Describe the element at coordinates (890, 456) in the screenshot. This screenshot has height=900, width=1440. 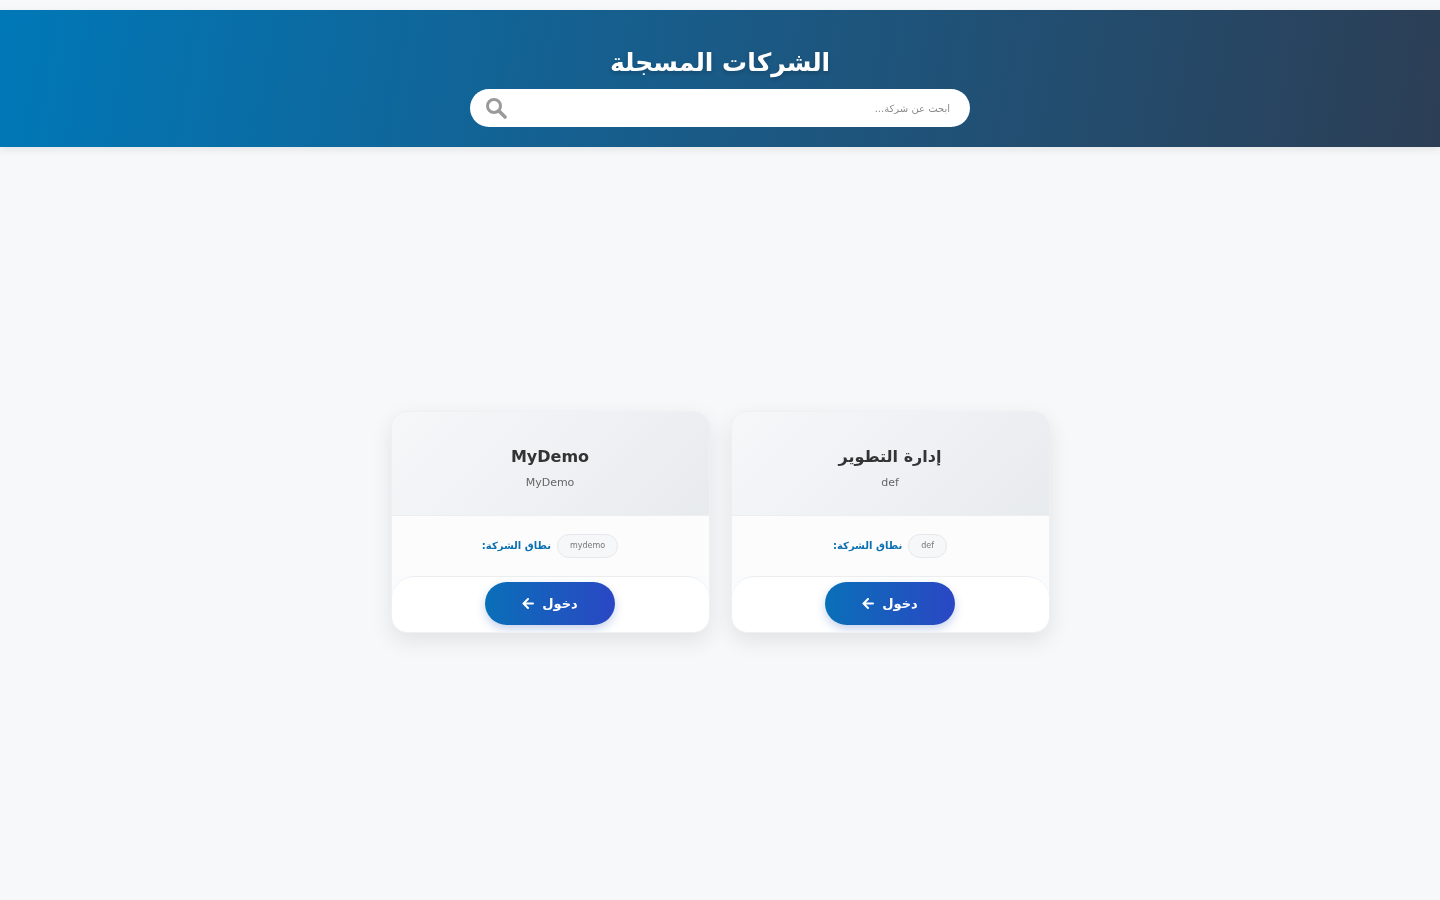
I see `company-name: إدارة التطوير` at that location.